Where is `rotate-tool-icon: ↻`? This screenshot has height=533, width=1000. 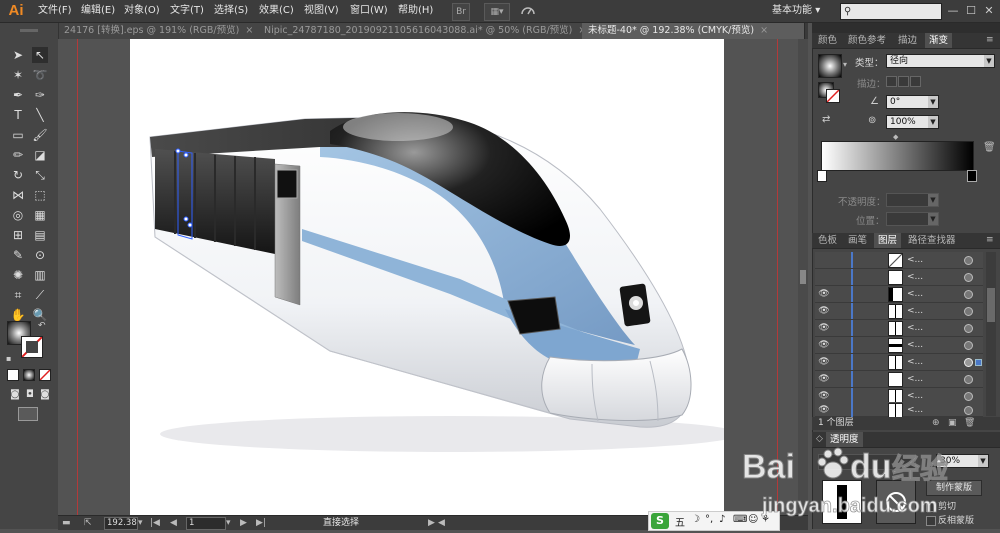
rotate-tool-icon: ↻ is located at coordinates (18, 175).